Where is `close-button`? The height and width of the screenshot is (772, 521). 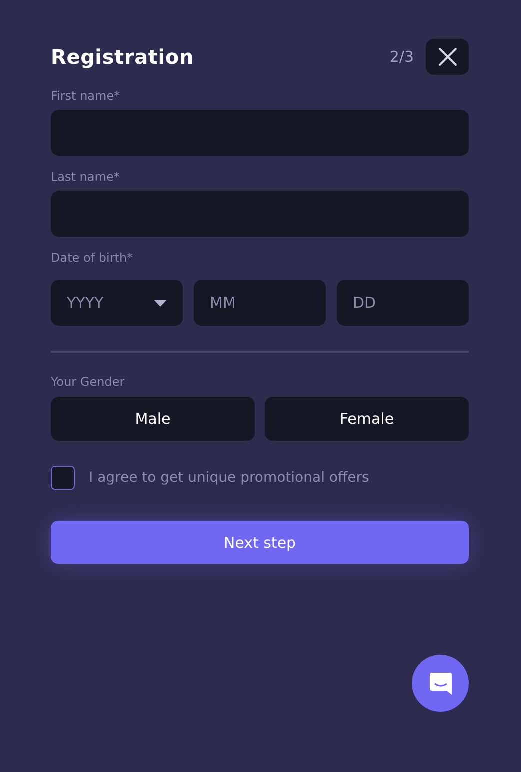
close-button is located at coordinates (447, 57).